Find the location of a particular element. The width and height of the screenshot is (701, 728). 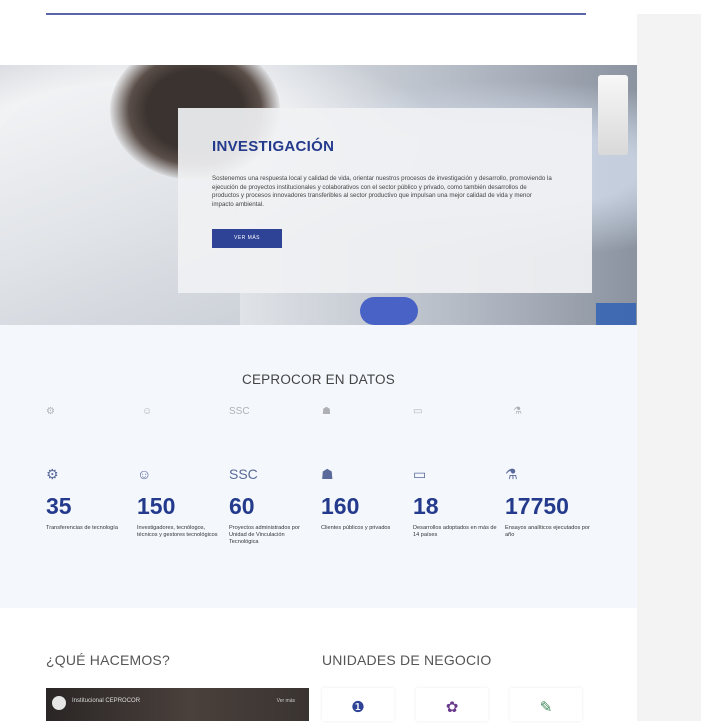

right-gutter is located at coordinates (669, 367).